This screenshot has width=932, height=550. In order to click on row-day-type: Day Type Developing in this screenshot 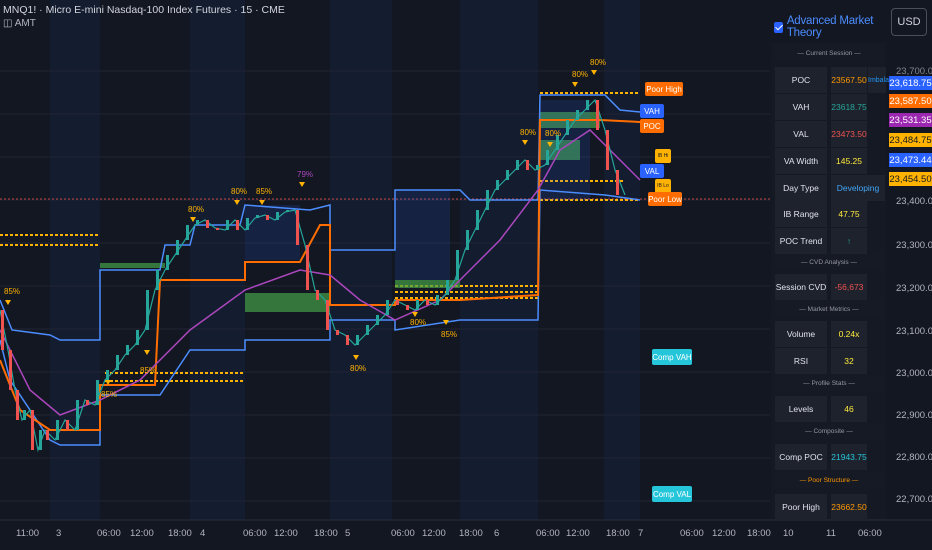, I will do `click(828, 188)`.